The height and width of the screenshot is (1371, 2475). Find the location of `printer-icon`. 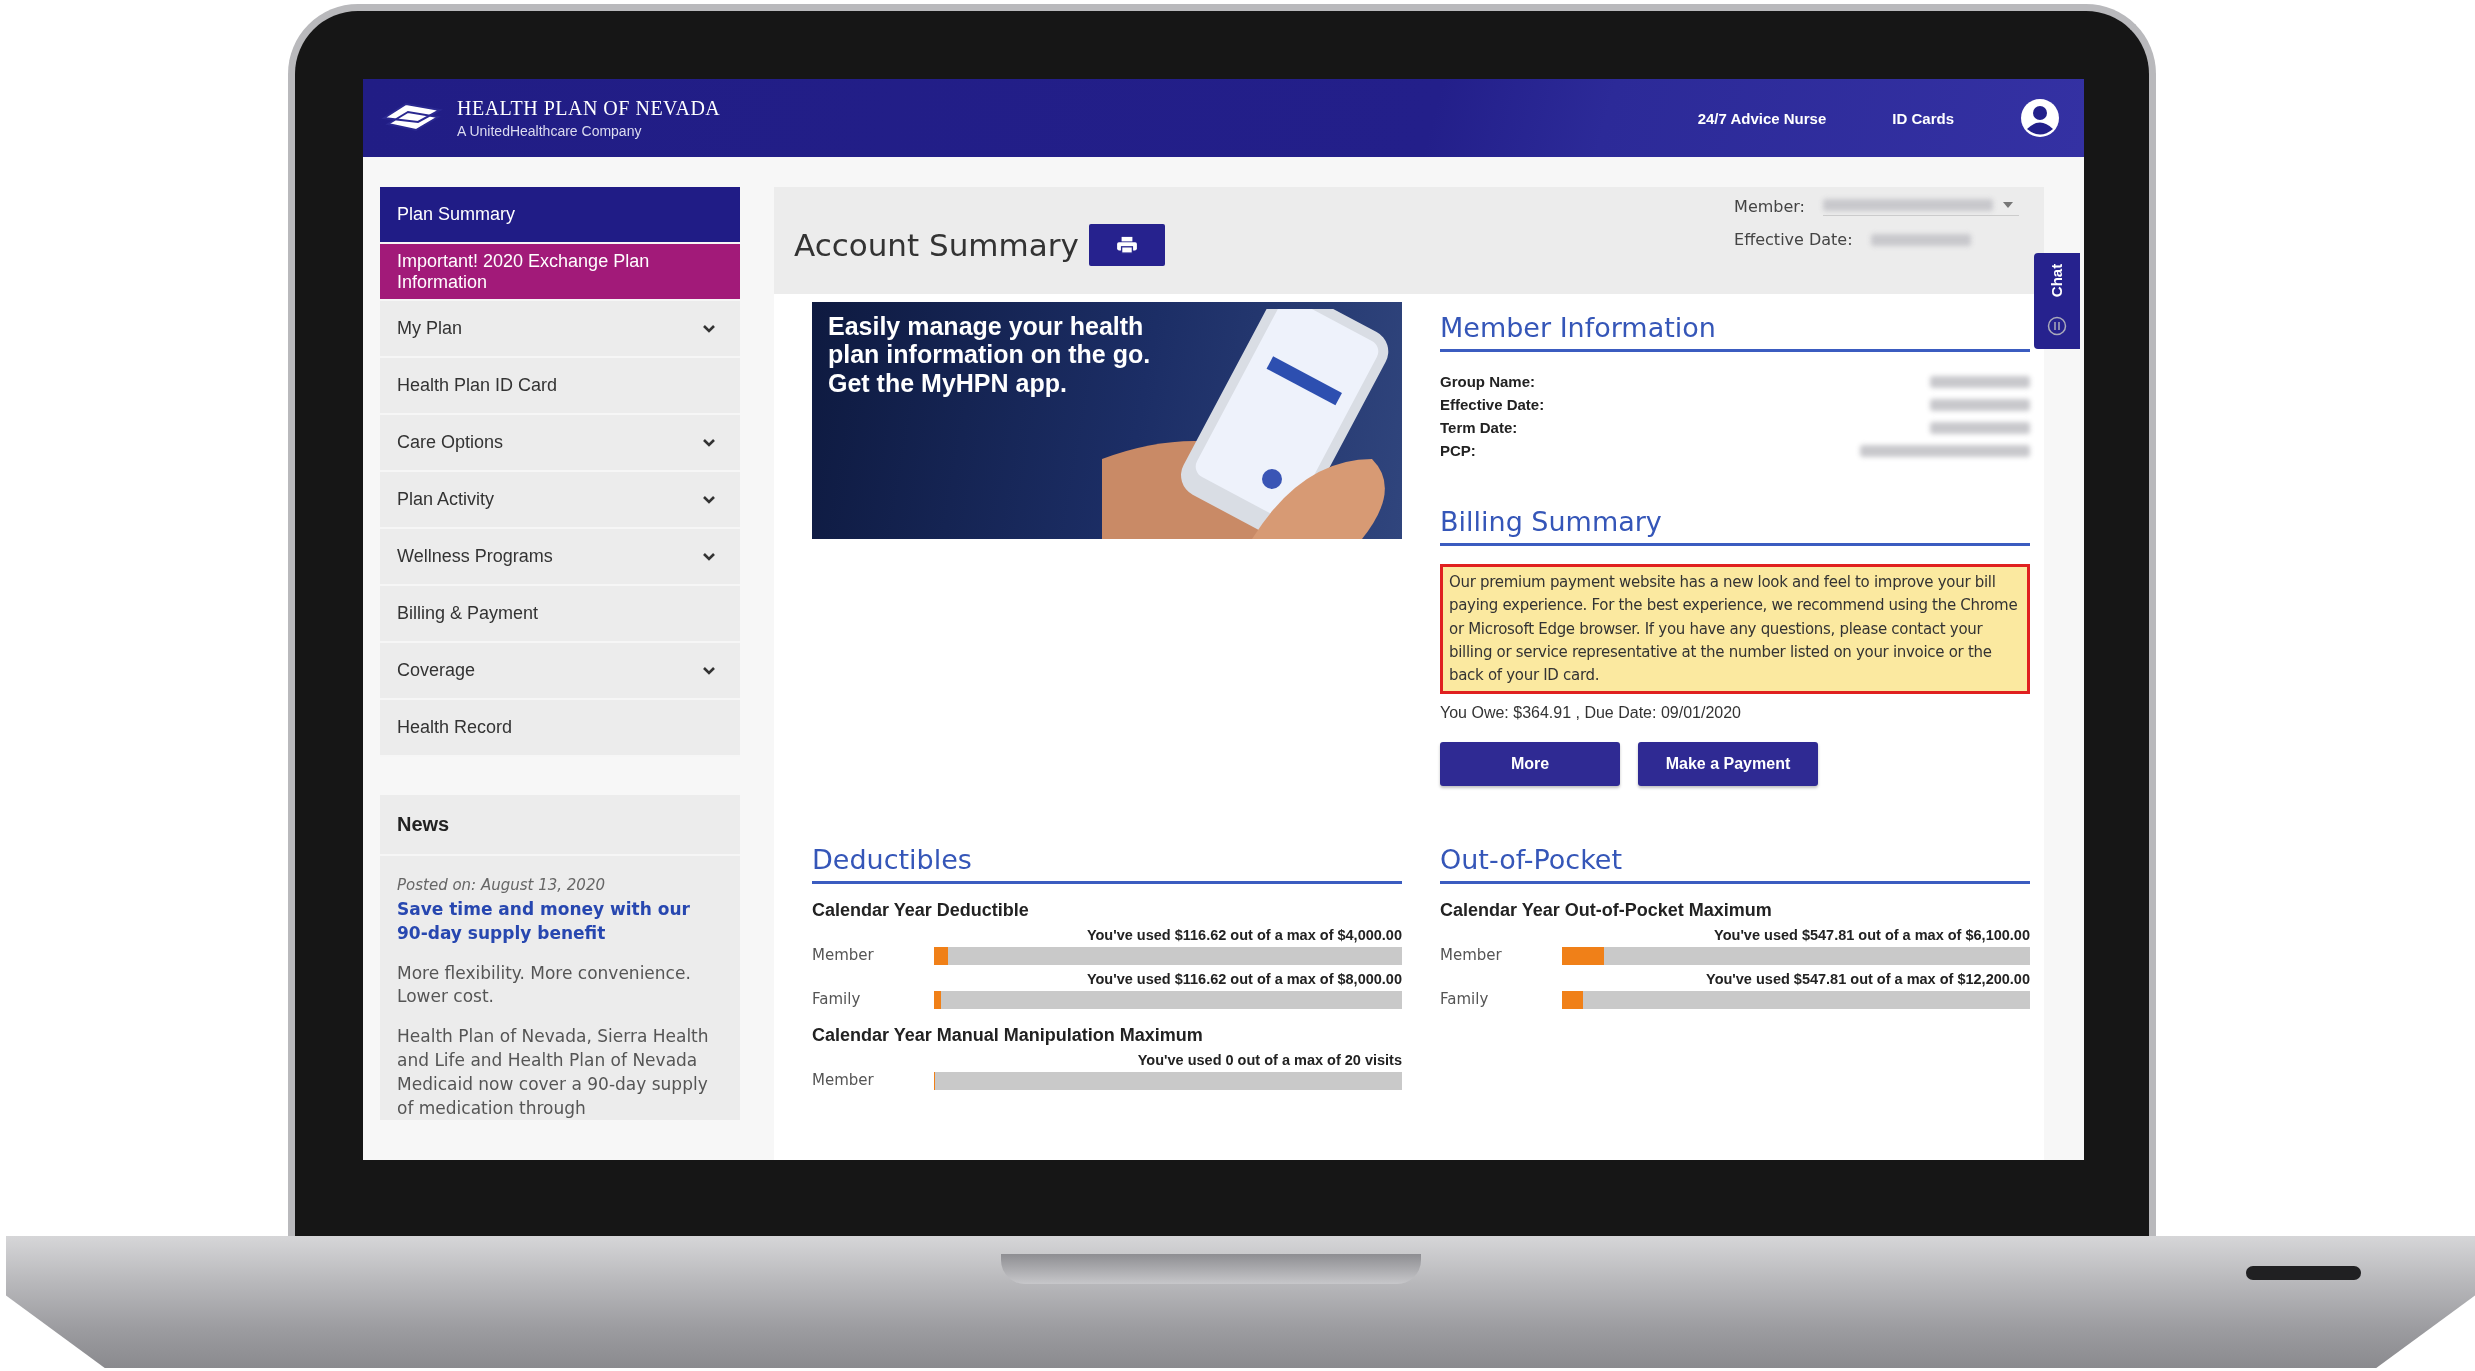

printer-icon is located at coordinates (1126, 244).